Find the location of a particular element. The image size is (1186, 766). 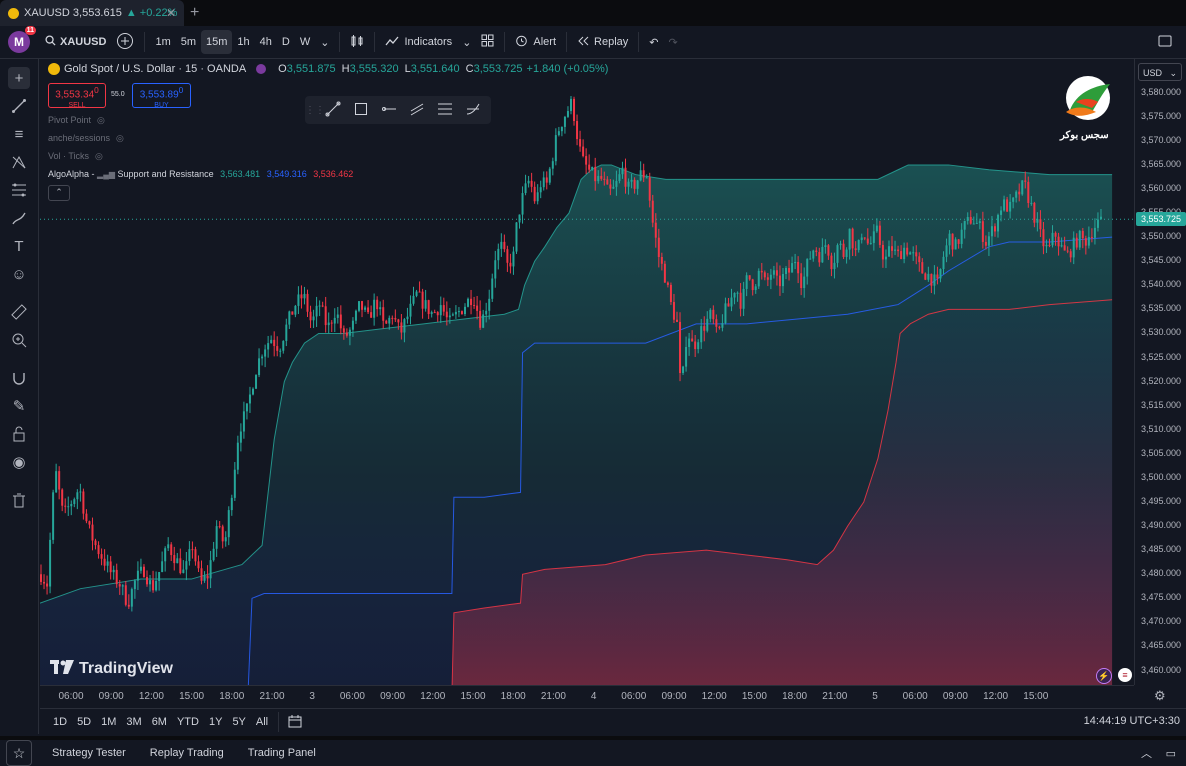

brush-icon is located at coordinates (19, 218).